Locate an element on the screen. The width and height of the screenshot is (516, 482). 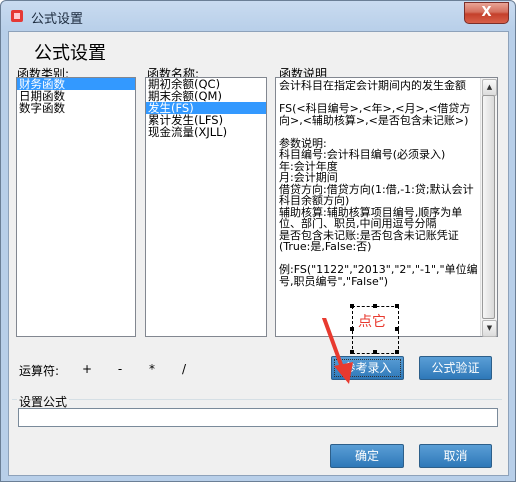
operator-divide: / is located at coordinates (184, 369).